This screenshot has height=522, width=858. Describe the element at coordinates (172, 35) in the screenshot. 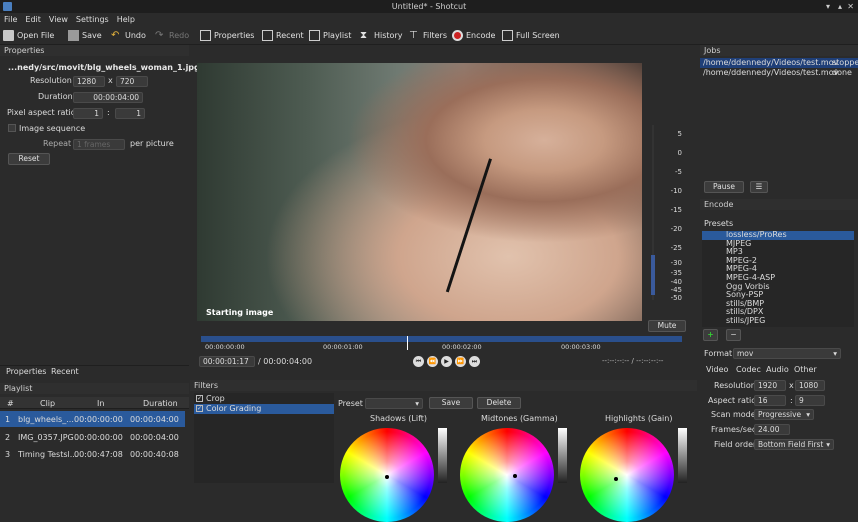

I see `redo-button: ↷ Redo` at that location.